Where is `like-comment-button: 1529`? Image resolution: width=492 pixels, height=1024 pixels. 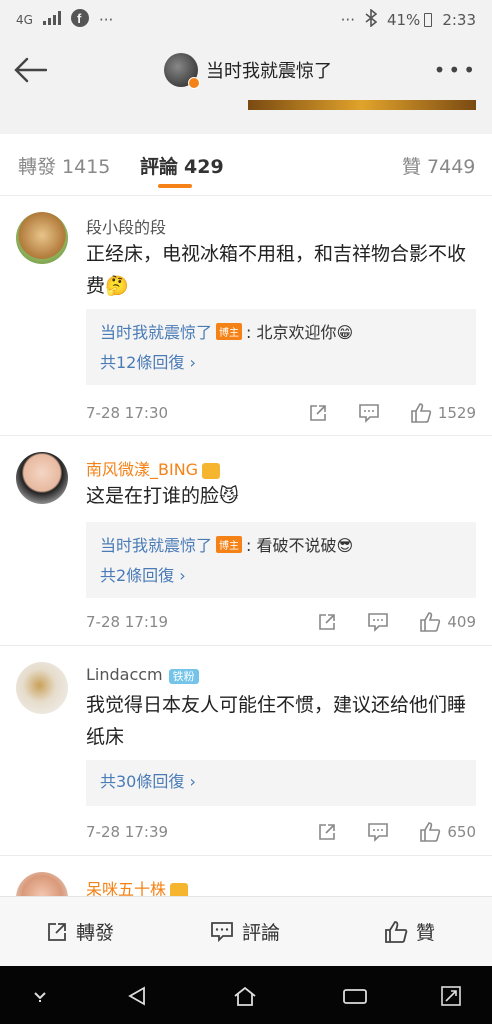 like-comment-button: 1529 is located at coordinates (443, 413).